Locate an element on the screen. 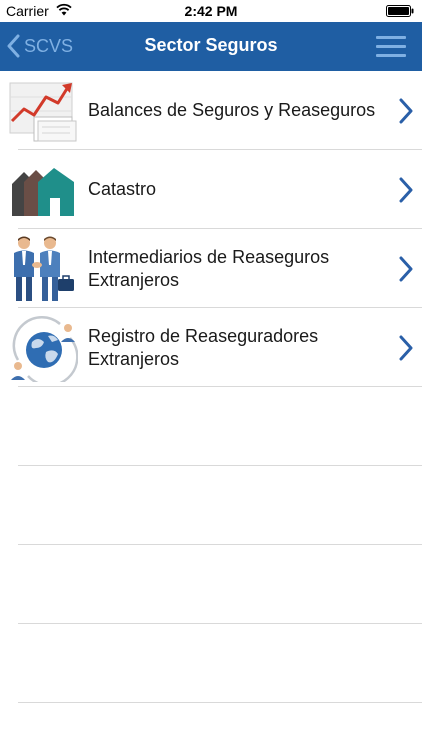  page-title: Sector Seguros is located at coordinates (211, 45).